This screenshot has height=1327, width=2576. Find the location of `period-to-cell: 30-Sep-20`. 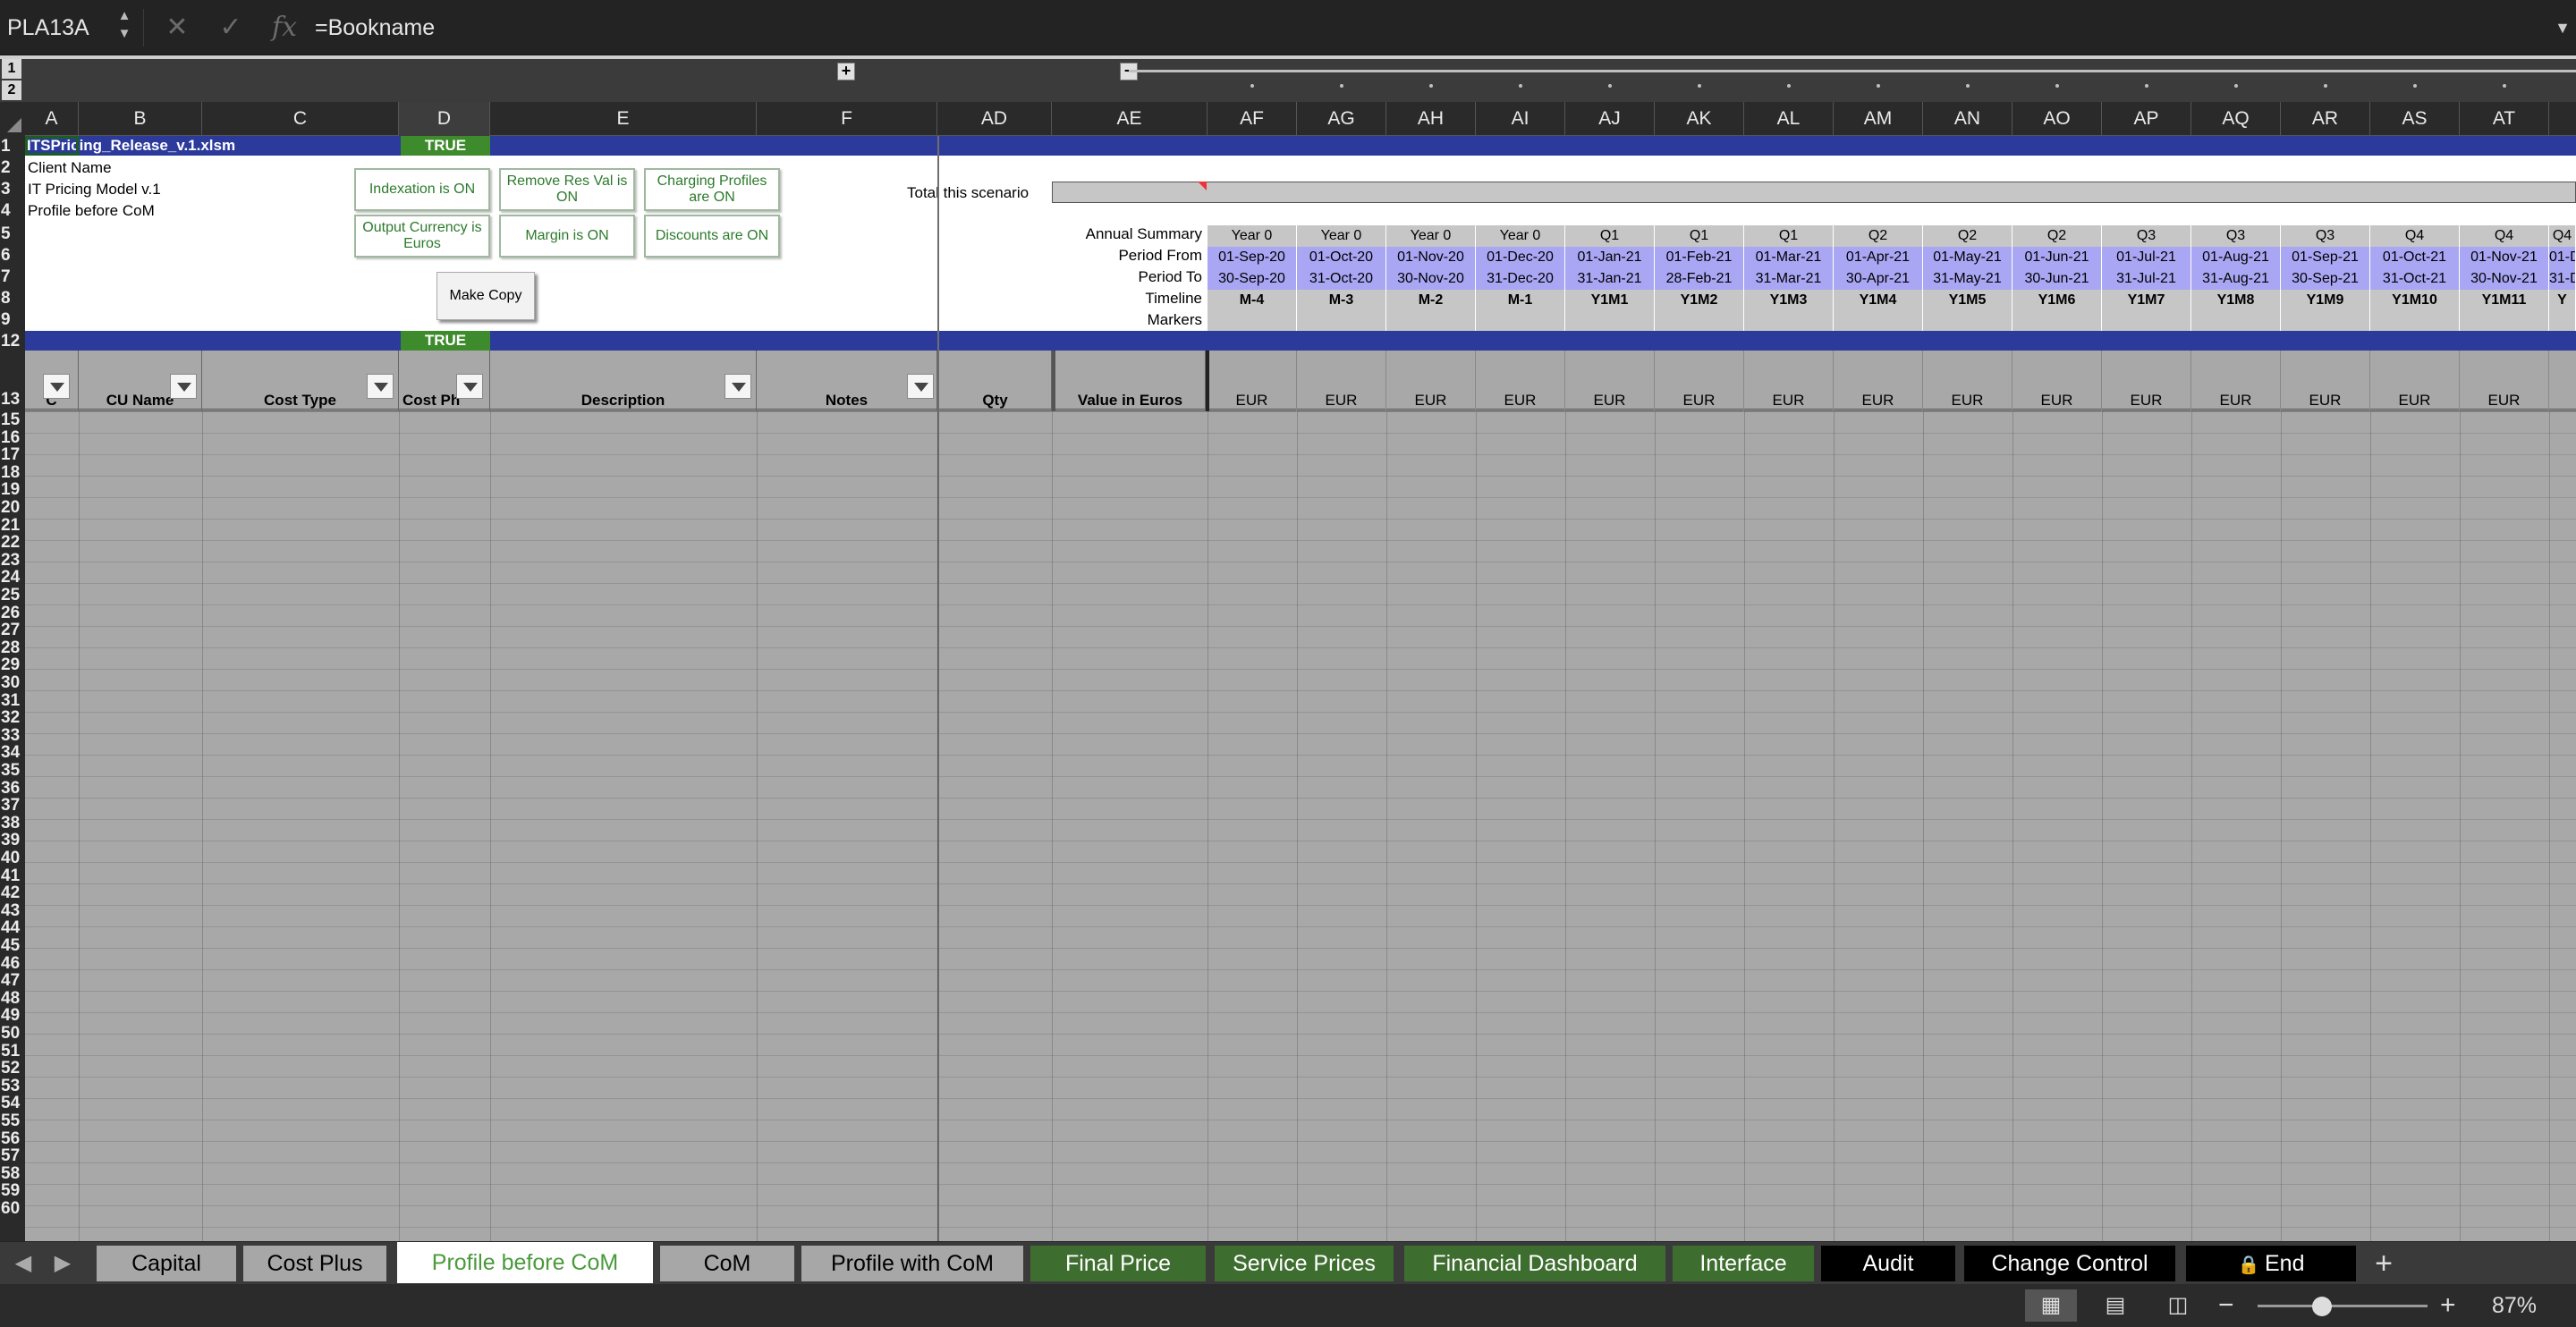

period-to-cell: 30-Sep-20 is located at coordinates (1252, 279).